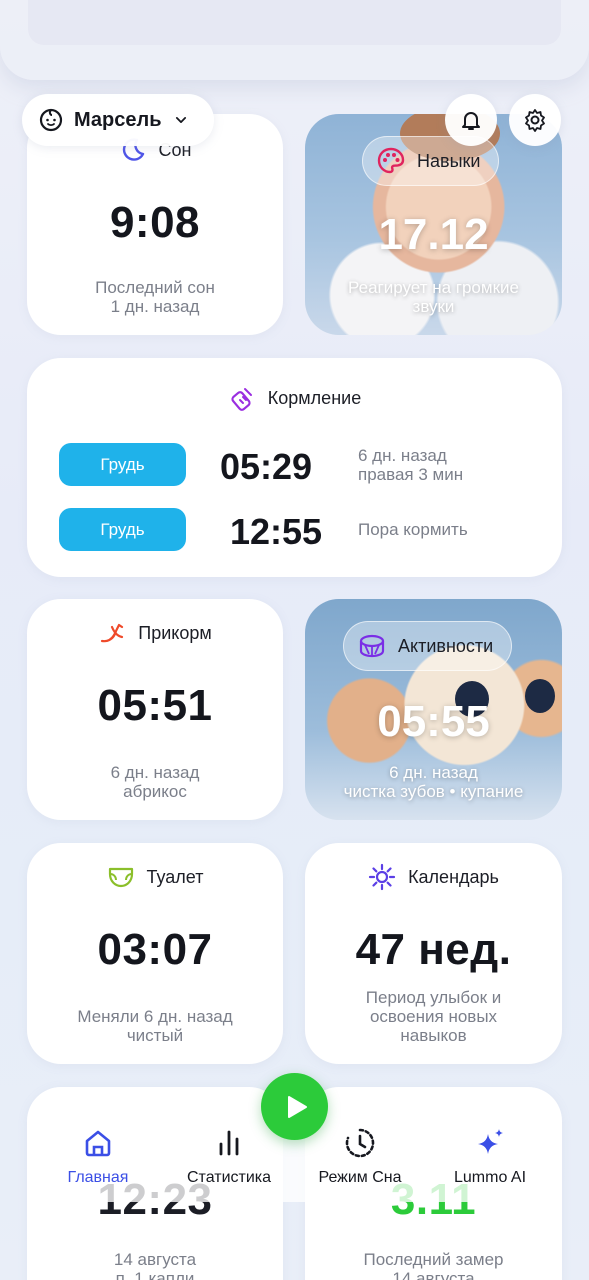  What do you see at coordinates (453, 876) in the screenshot?
I see `calendar-title: Календарь` at bounding box center [453, 876].